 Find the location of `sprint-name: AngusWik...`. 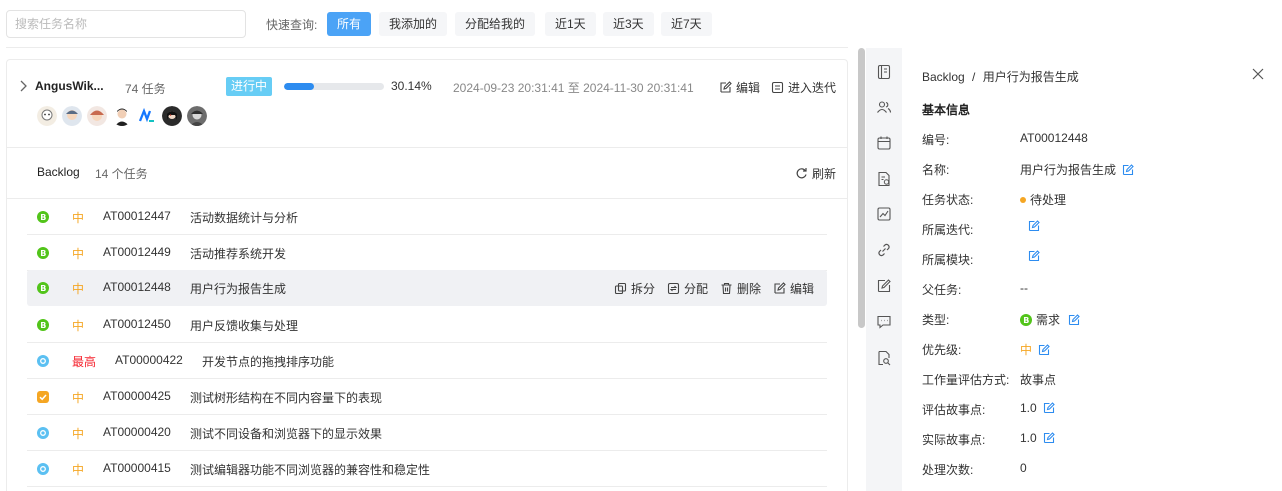

sprint-name: AngusWik... is located at coordinates (75, 86).